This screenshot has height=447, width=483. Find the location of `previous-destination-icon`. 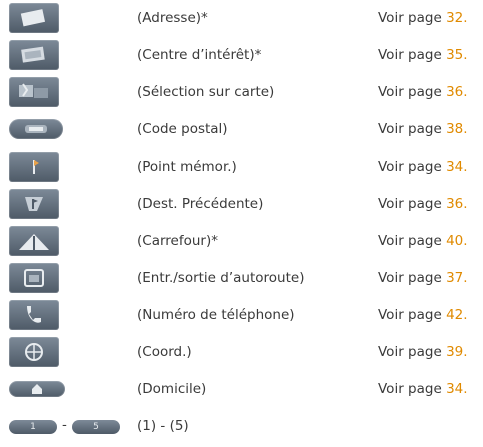

previous-destination-icon is located at coordinates (34, 204).